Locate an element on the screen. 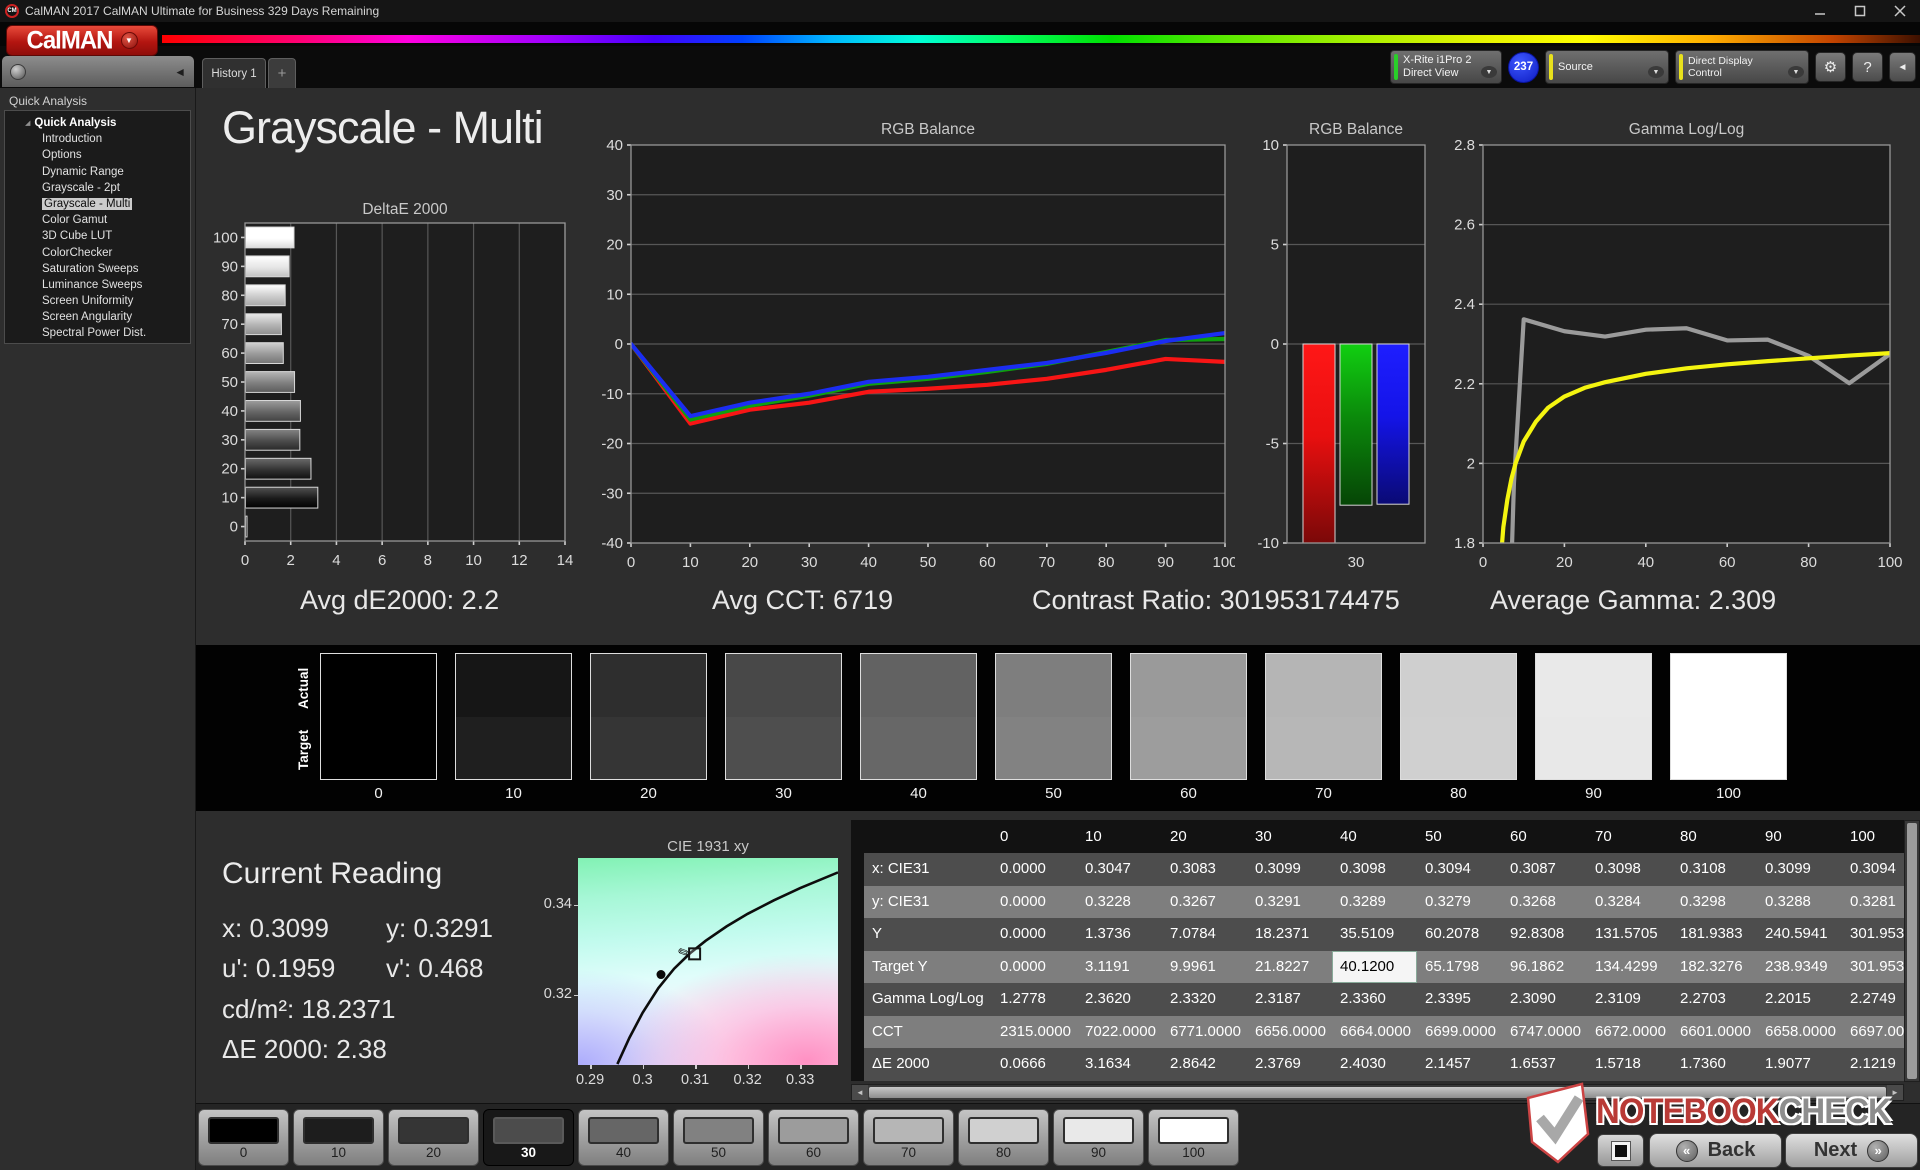 The height and width of the screenshot is (1170, 1920). table-cell: 9.9961 is located at coordinates (1204, 967).